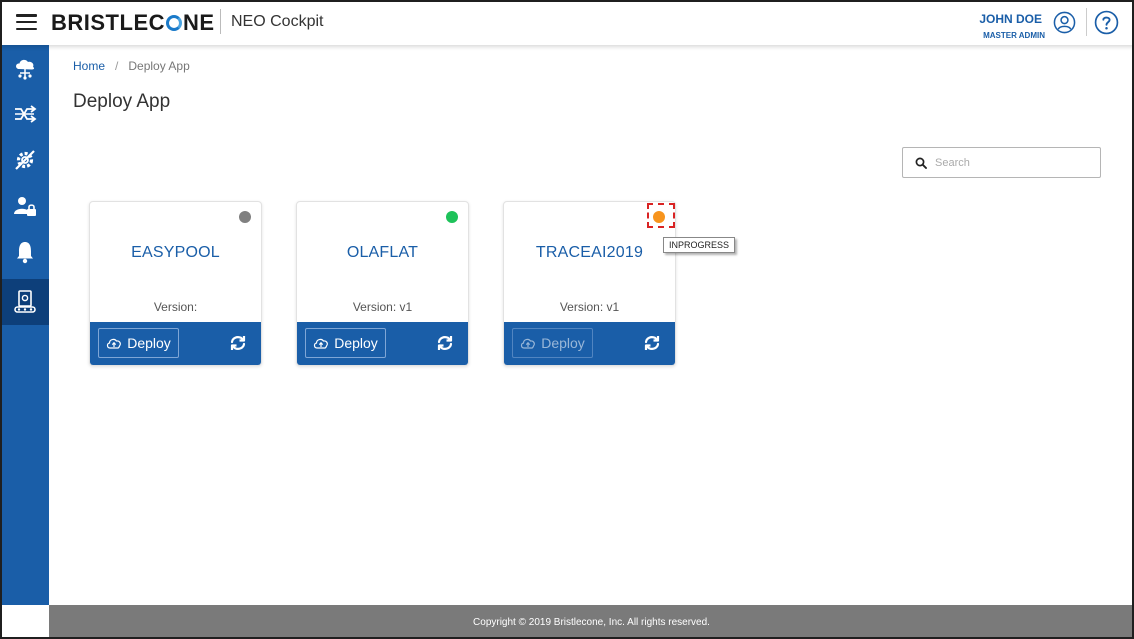  Describe the element at coordinates (1010, 19) in the screenshot. I see `user-name: JOHN DOE` at that location.